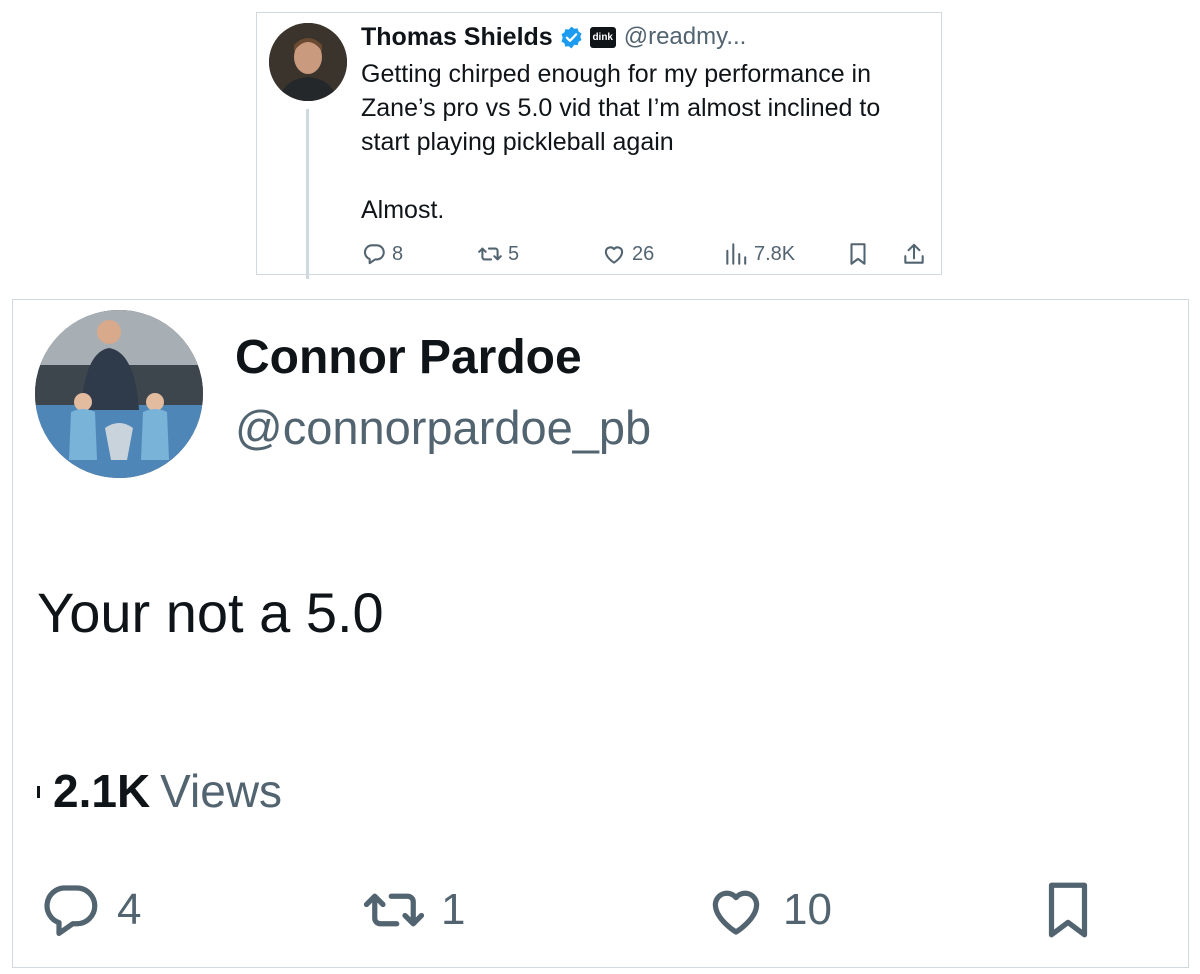  What do you see at coordinates (775, 253) in the screenshot?
I see `views-count: 7.8K` at bounding box center [775, 253].